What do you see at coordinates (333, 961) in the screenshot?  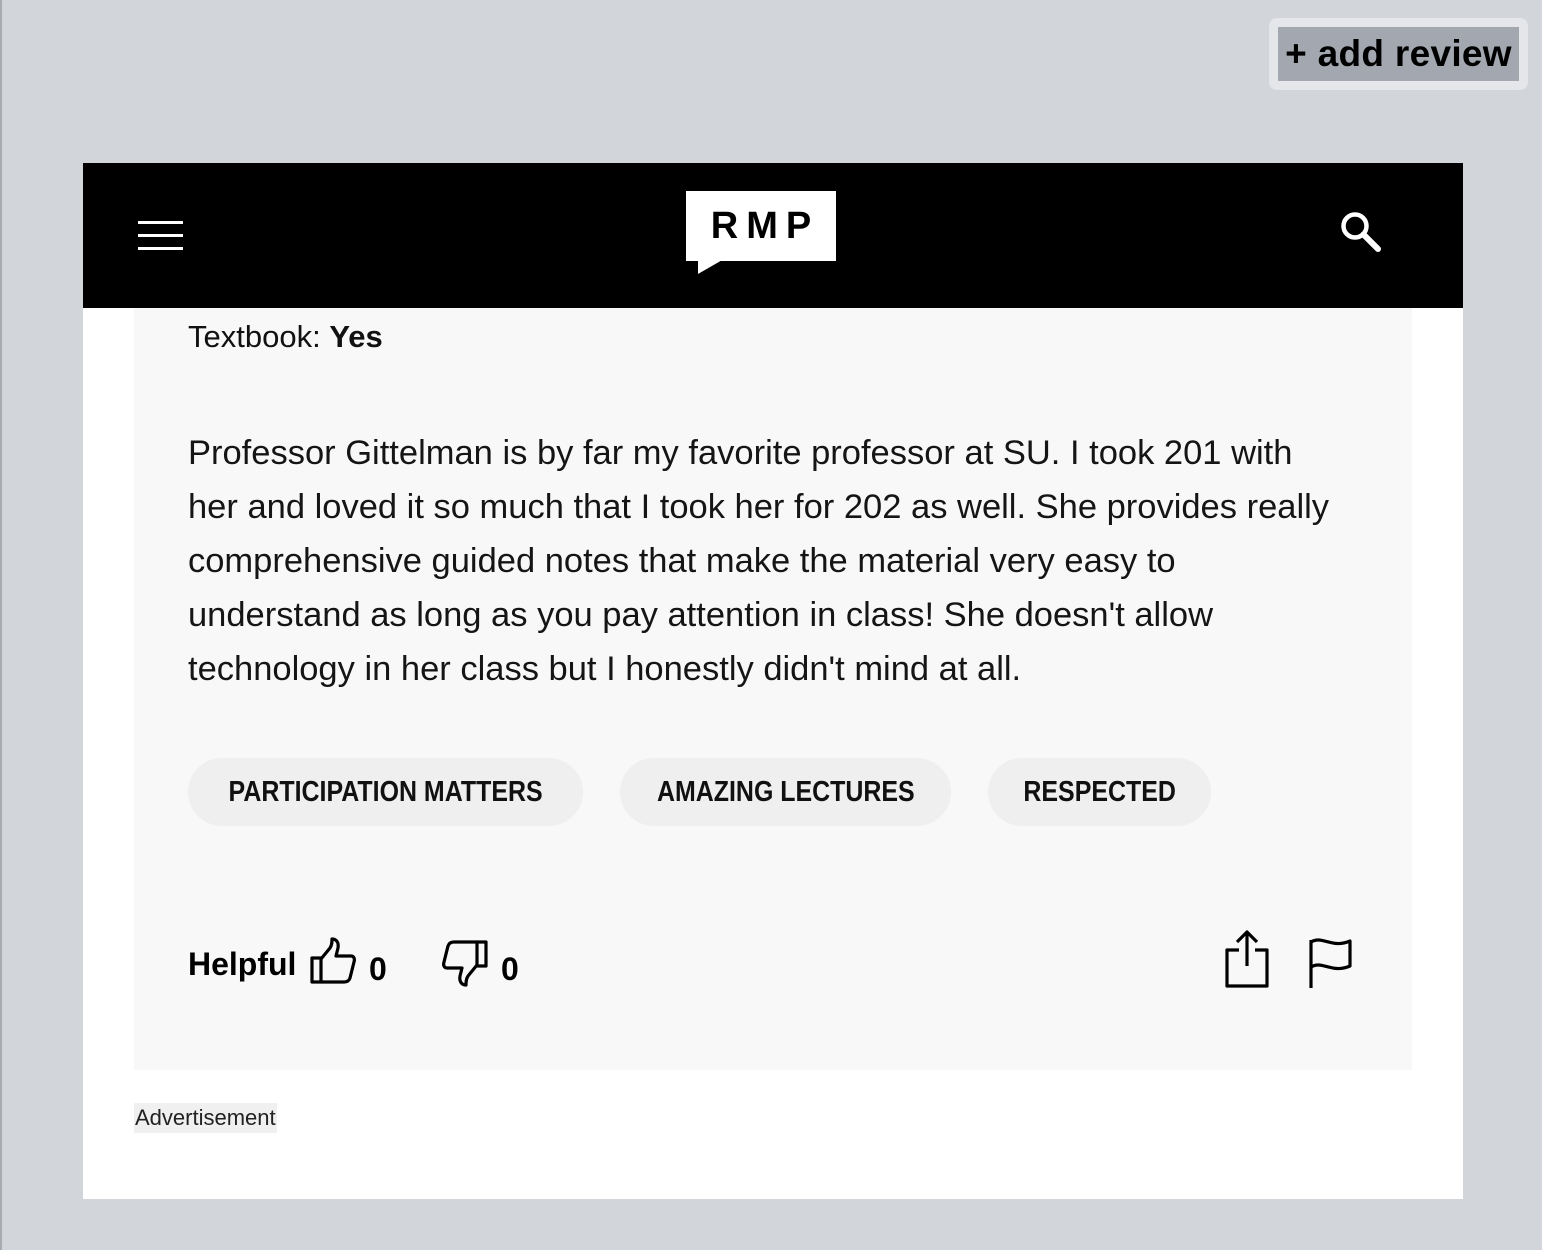 I see `thumbs-up-icon` at bounding box center [333, 961].